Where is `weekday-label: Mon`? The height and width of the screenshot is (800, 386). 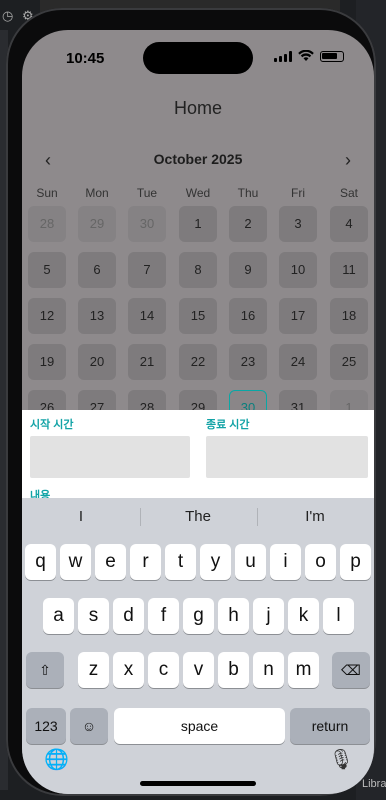
weekday-label: Mon is located at coordinates (97, 193).